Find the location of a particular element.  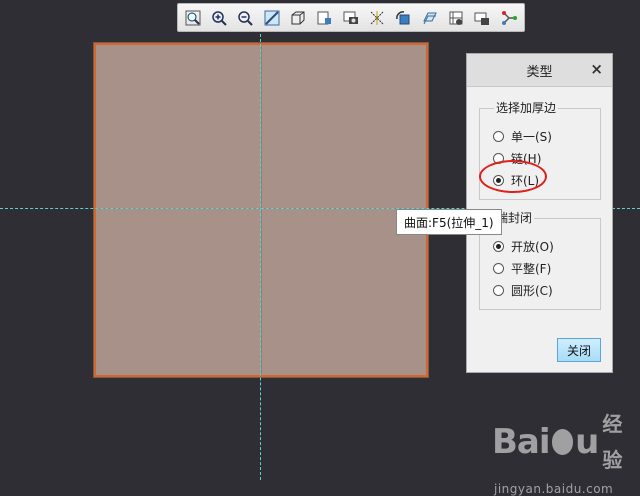

display-style-icon is located at coordinates (298, 18).